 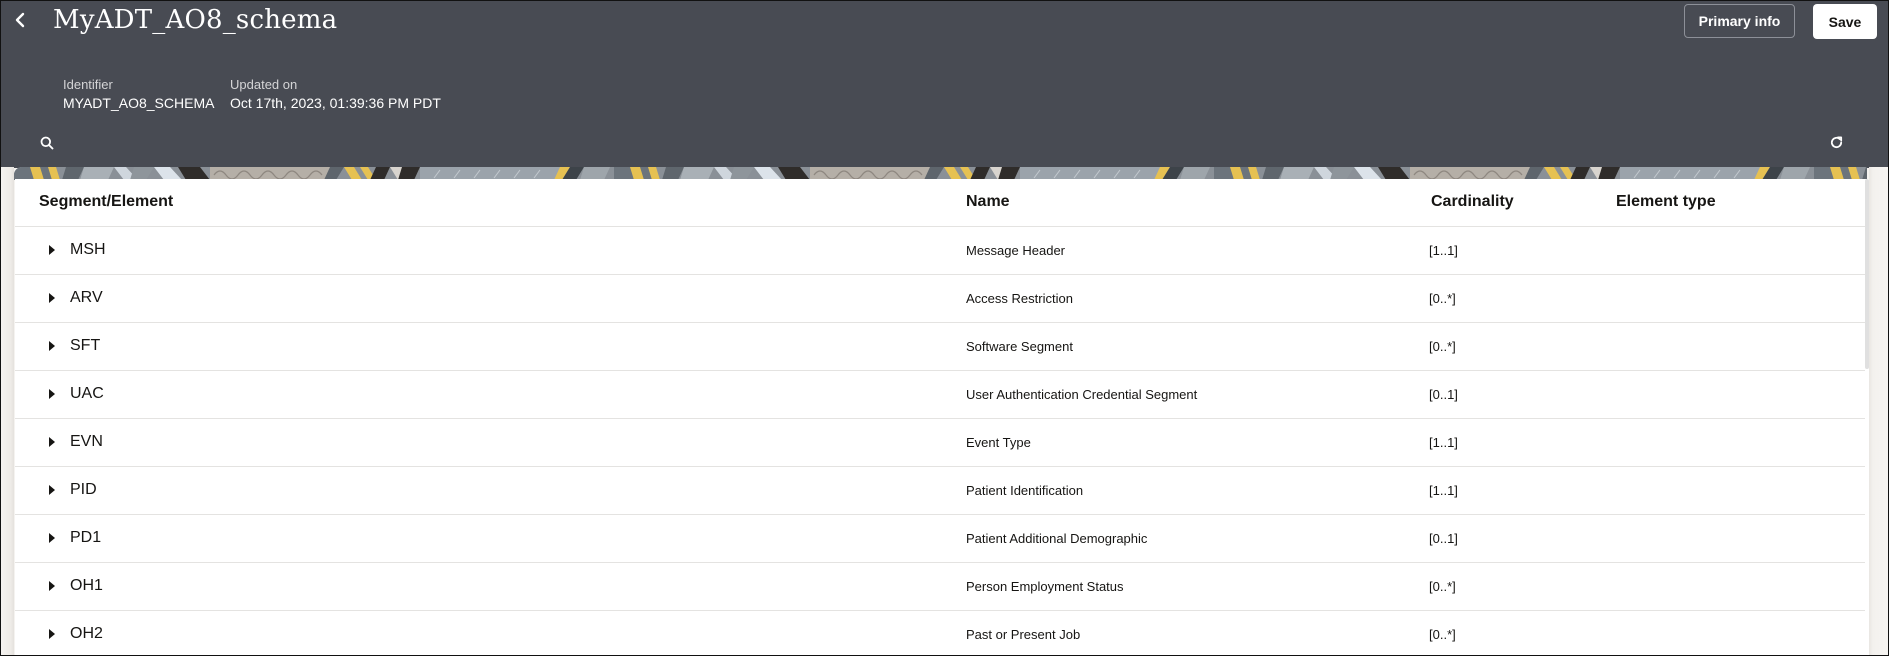 What do you see at coordinates (988, 202) in the screenshot?
I see `column-header-name: Name` at bounding box center [988, 202].